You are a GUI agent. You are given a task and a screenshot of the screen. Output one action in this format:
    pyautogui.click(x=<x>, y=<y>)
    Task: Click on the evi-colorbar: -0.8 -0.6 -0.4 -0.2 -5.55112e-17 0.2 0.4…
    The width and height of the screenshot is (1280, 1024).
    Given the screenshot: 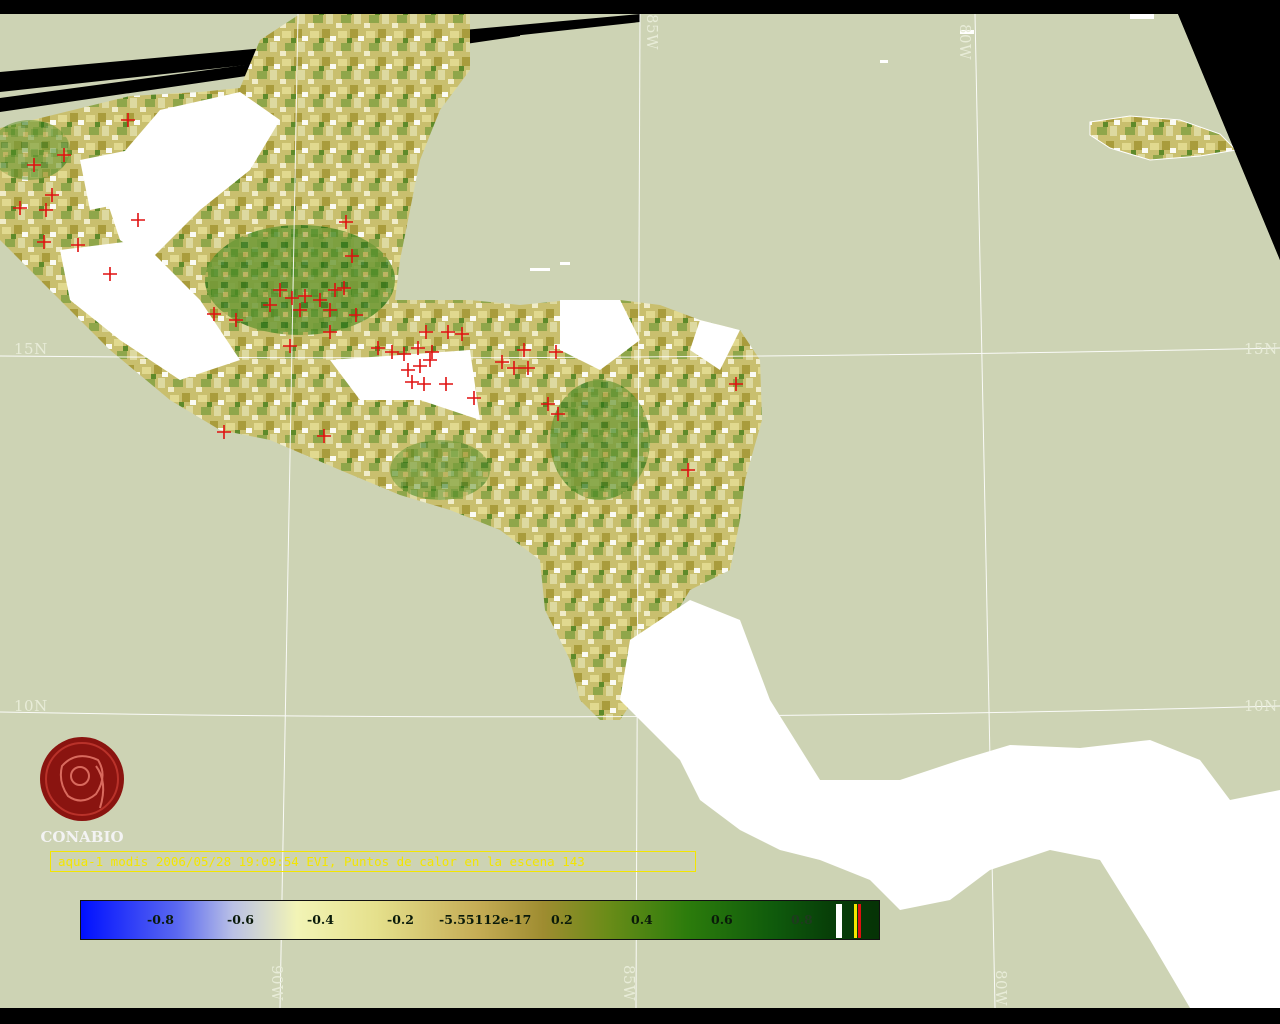 What is the action you would take?
    pyautogui.click(x=480, y=920)
    